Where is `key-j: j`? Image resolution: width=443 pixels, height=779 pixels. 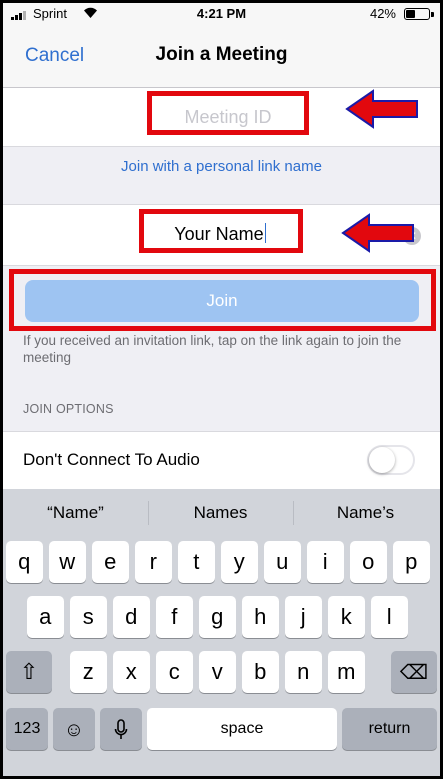 key-j: j is located at coordinates (303, 617).